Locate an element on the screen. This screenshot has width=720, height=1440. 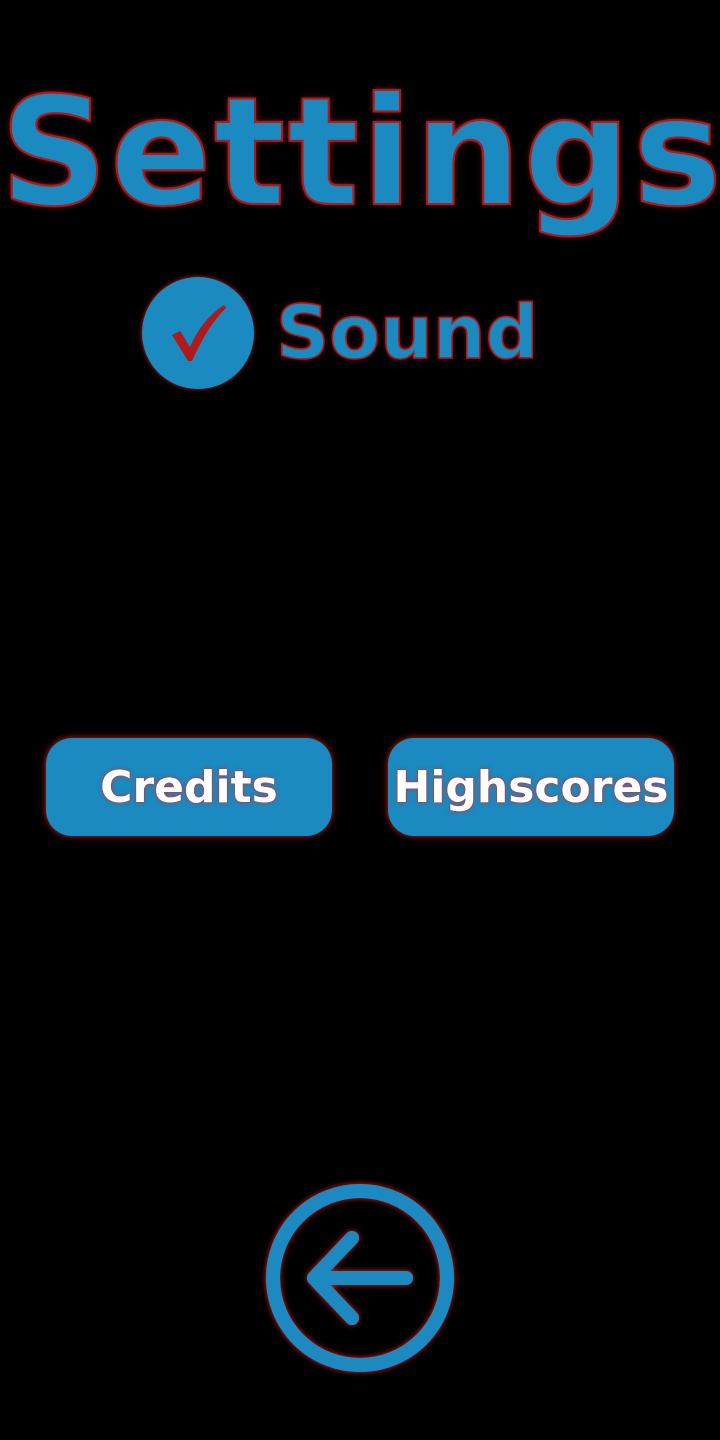
checkmark-icon is located at coordinates (199, 333).